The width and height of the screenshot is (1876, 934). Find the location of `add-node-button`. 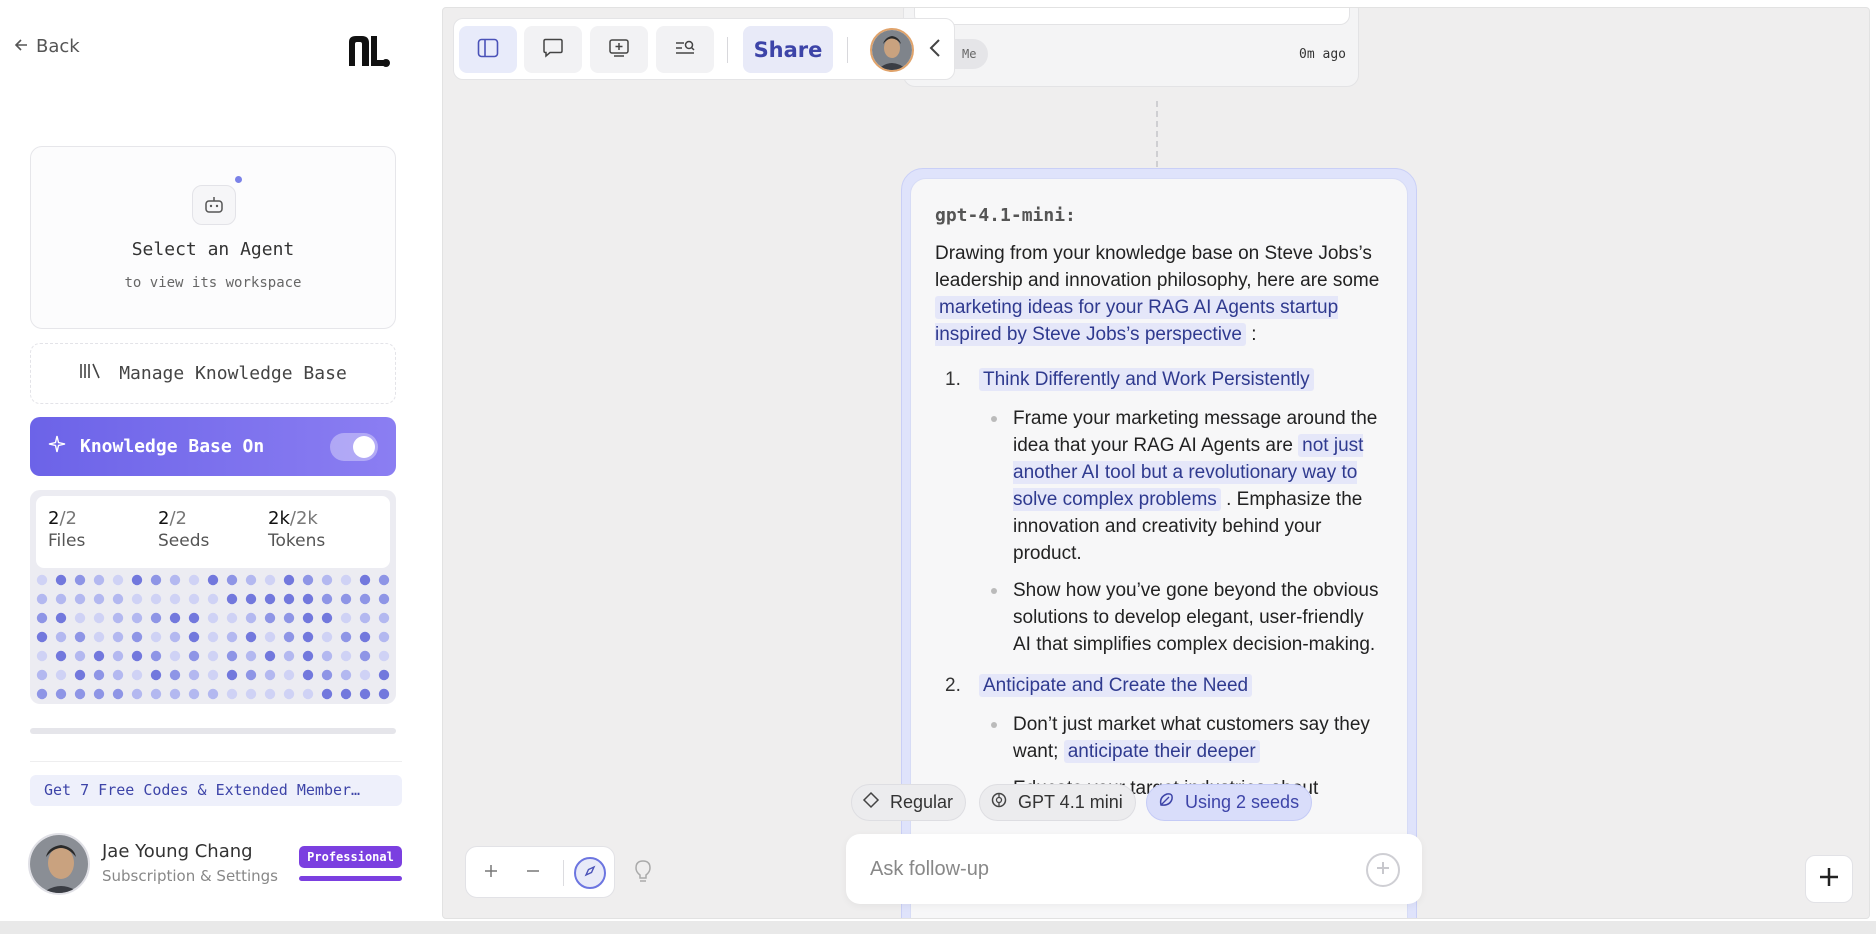

add-node-button is located at coordinates (1829, 879).